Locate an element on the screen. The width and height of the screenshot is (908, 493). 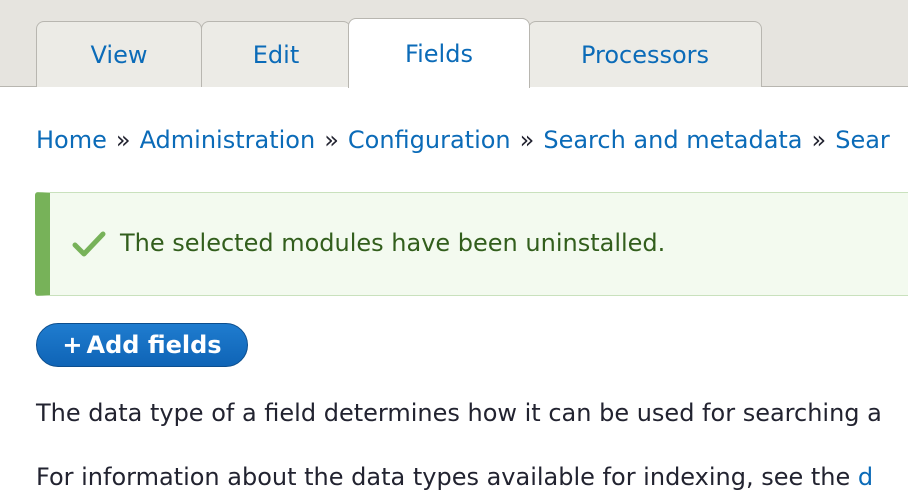
tab-processors: Processors is located at coordinates (645, 54).